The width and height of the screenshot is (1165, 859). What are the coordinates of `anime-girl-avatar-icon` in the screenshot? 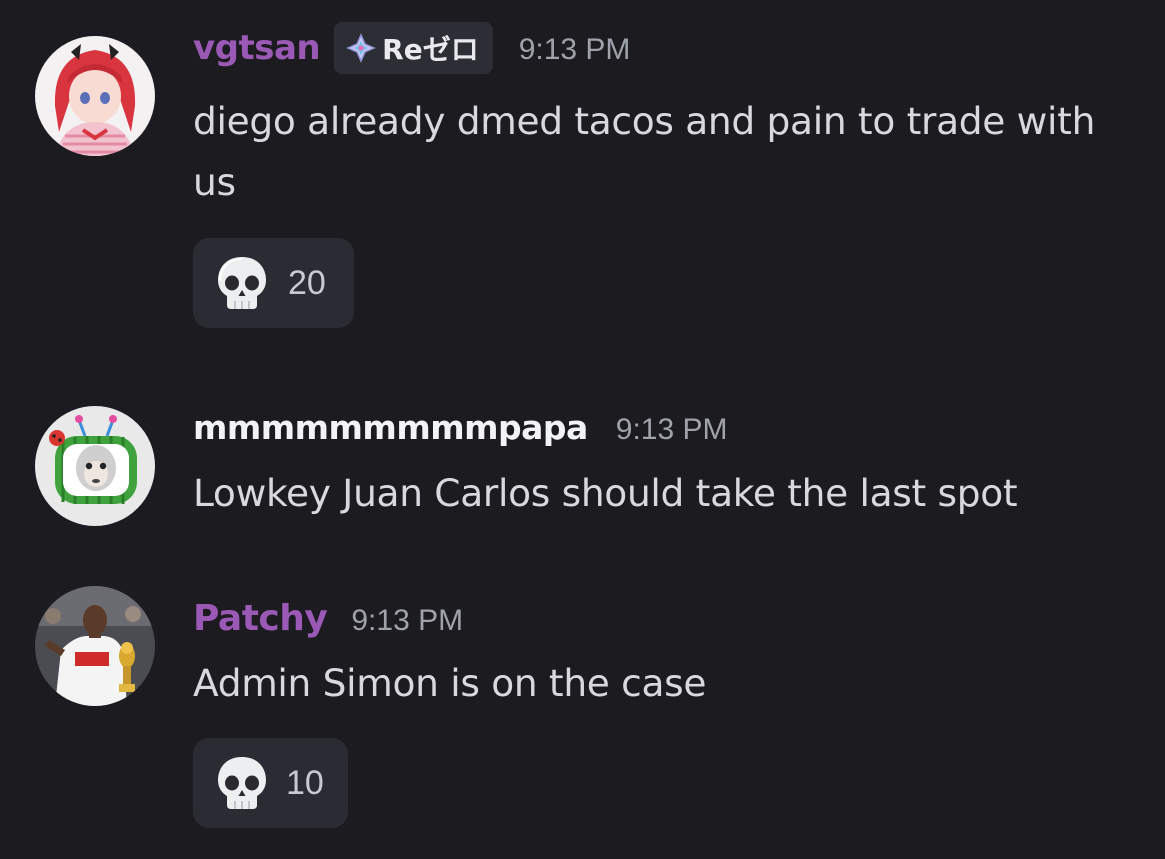 It's located at (95, 96).